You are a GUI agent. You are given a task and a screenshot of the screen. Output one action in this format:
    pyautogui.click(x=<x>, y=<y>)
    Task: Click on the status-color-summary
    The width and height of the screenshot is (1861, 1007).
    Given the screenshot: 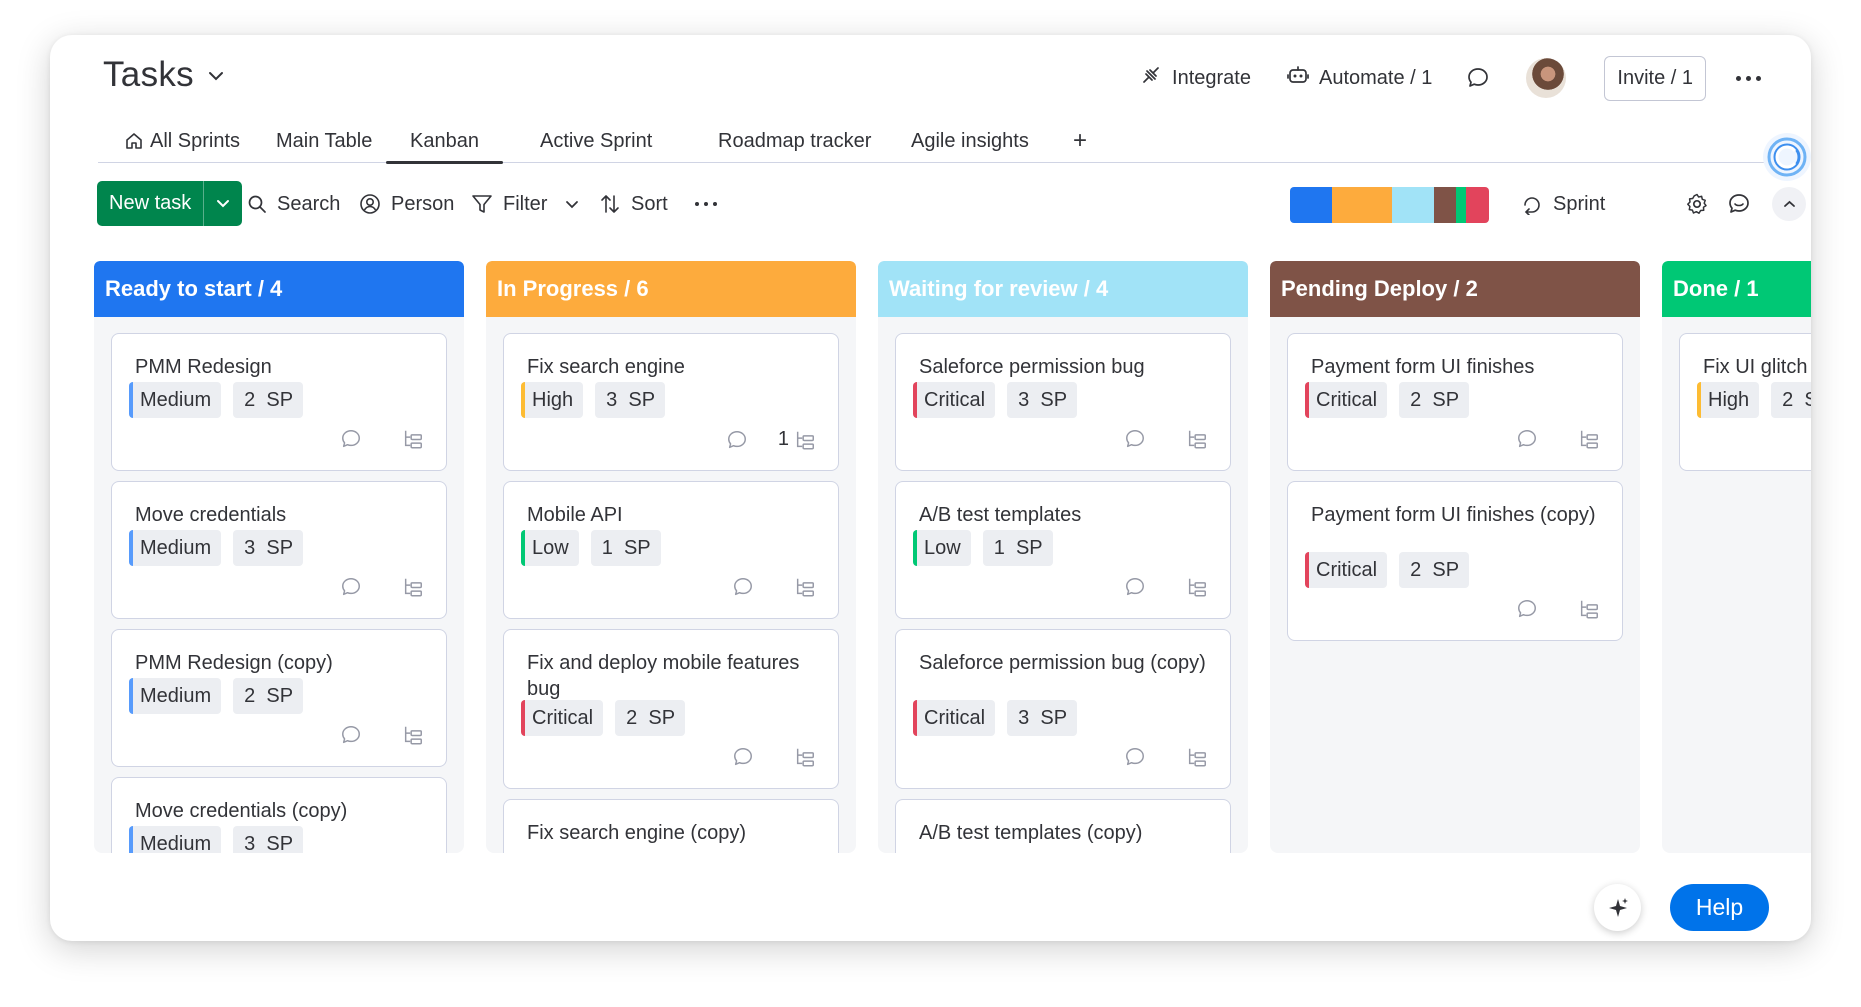 What is the action you would take?
    pyautogui.click(x=1389, y=205)
    